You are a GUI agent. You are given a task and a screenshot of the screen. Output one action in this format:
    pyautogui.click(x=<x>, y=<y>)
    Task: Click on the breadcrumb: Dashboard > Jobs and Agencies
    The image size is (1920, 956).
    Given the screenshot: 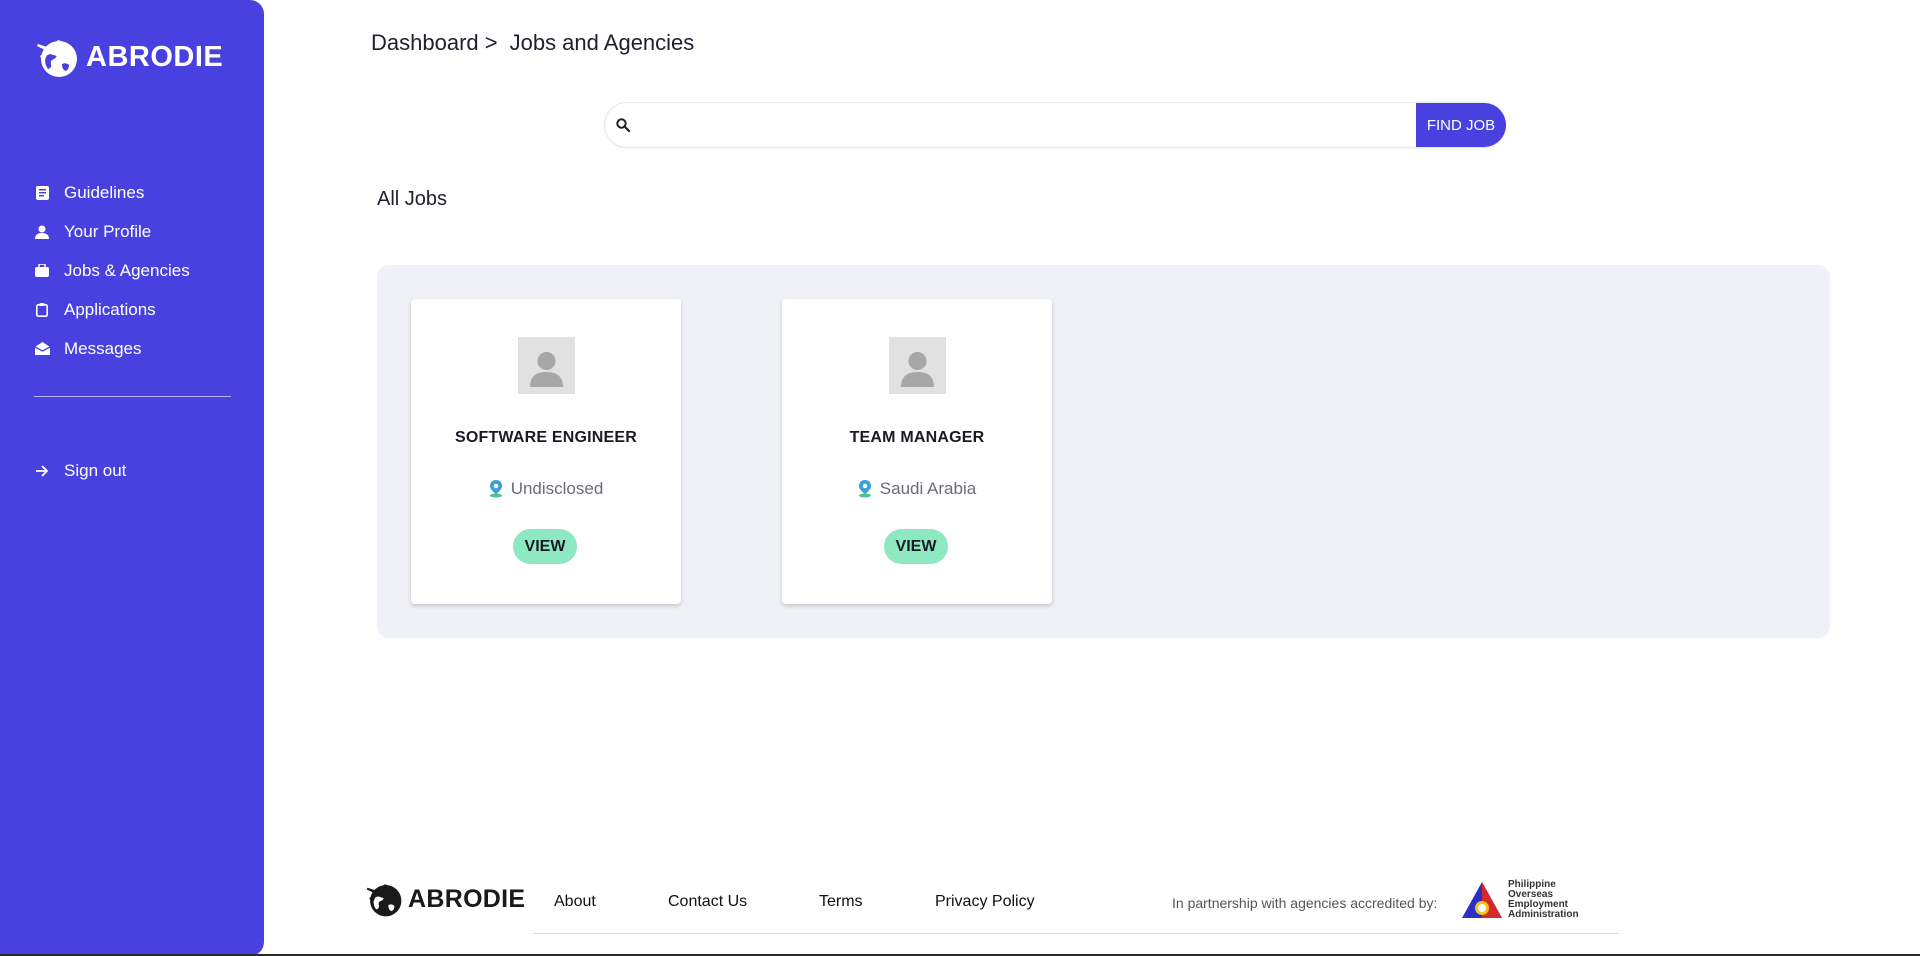 What is the action you would take?
    pyautogui.click(x=532, y=43)
    